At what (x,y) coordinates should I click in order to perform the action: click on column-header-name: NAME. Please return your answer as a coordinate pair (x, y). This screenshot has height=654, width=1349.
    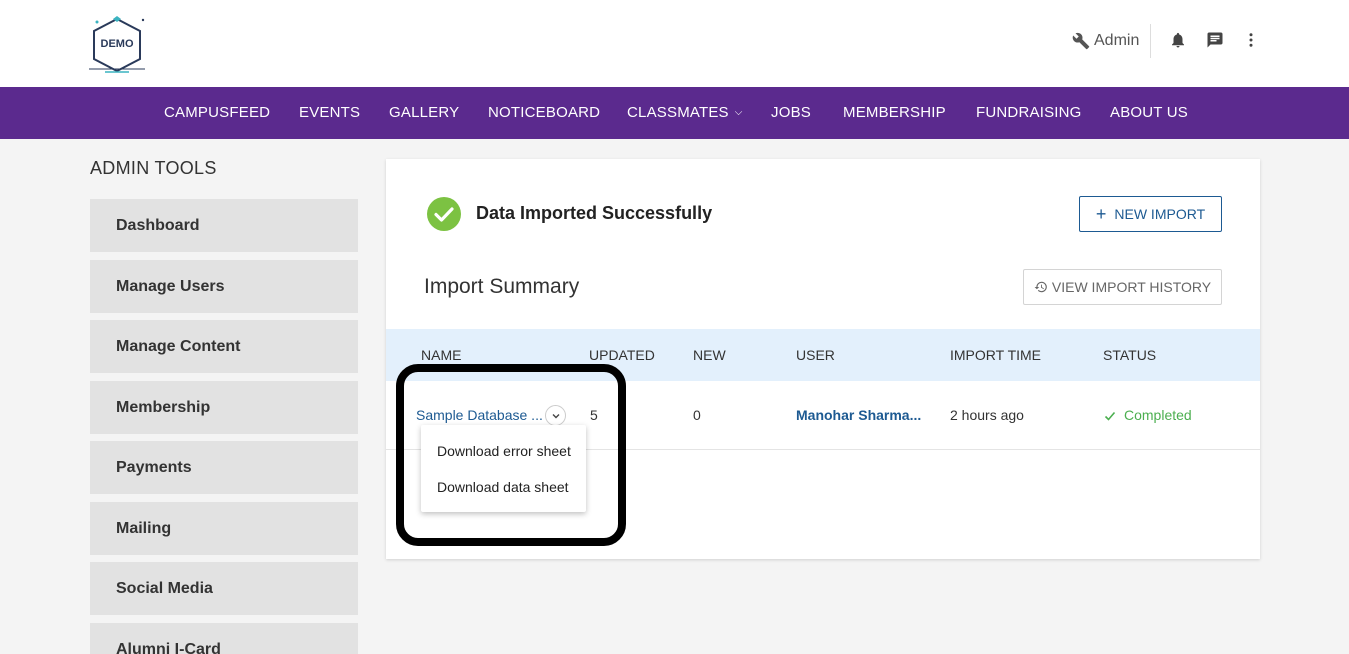
    Looking at the image, I should click on (441, 355).